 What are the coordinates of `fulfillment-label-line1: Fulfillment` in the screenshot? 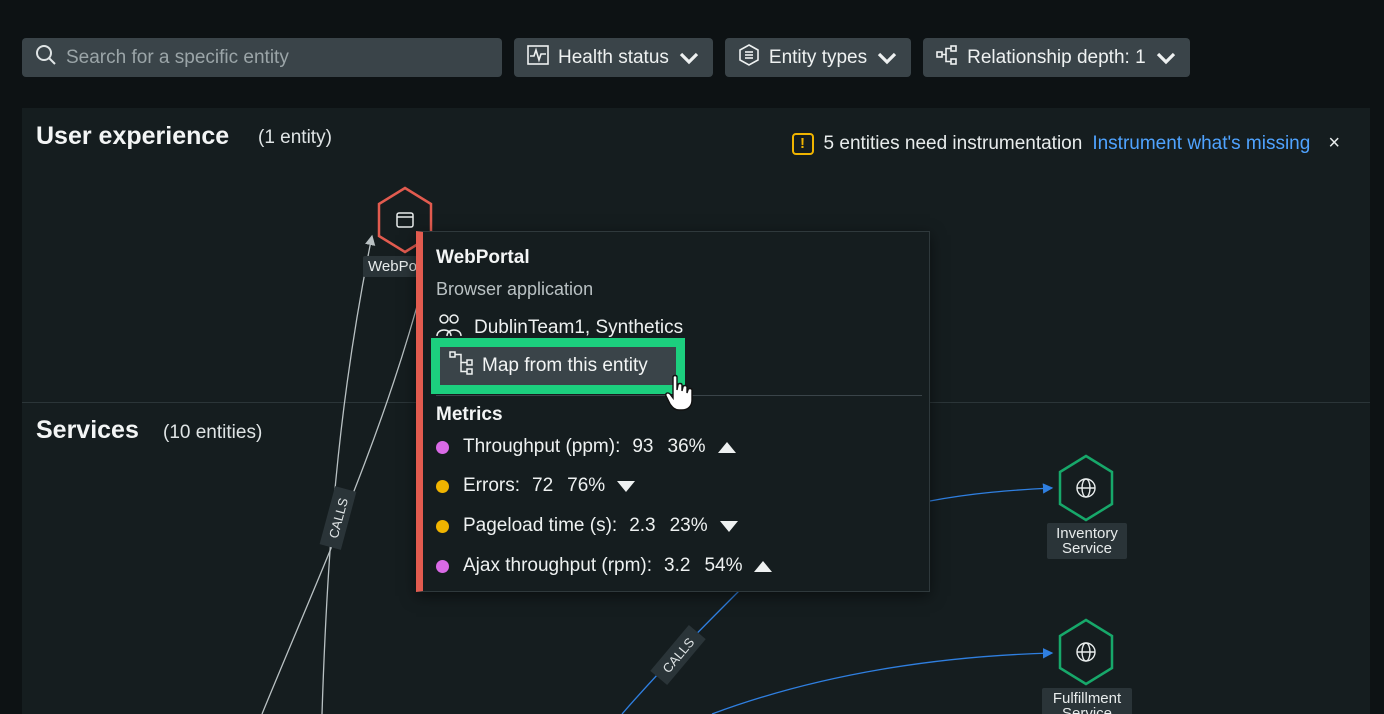 It's located at (1087, 698).